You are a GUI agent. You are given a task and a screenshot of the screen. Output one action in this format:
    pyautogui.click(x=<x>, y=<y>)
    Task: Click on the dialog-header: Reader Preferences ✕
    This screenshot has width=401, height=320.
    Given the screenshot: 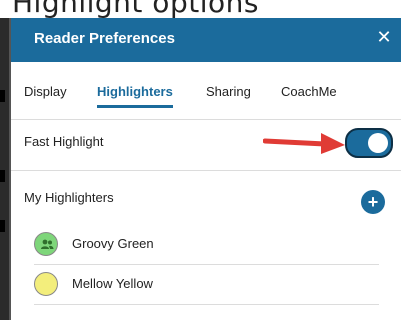 What is the action you would take?
    pyautogui.click(x=206, y=40)
    